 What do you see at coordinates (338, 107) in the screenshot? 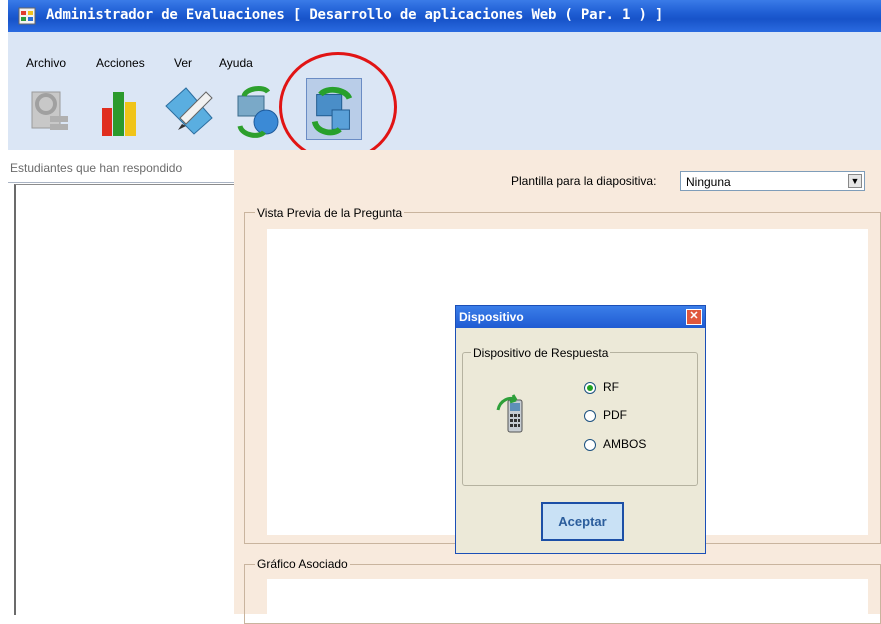
I see `highlight-circle` at bounding box center [338, 107].